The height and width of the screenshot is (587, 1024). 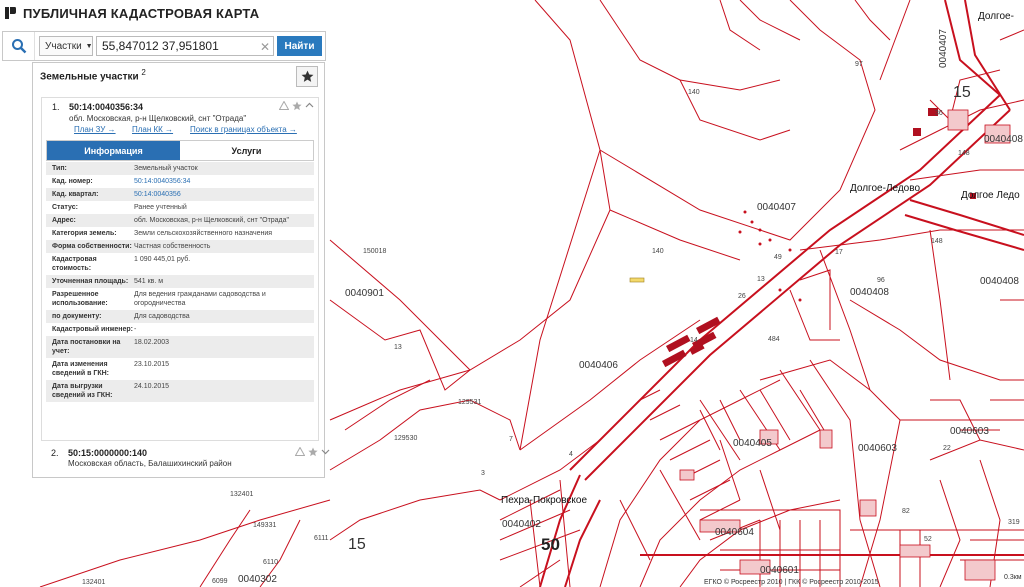 I want to click on clear-icon: ✕, so click(x=265, y=47).